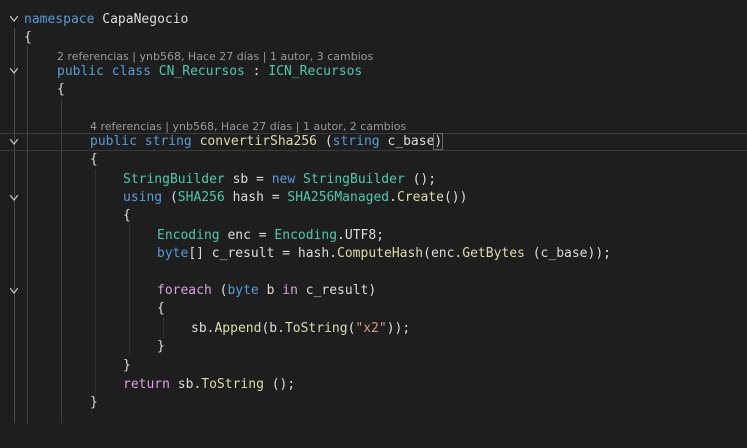 This screenshot has width=747, height=448. I want to click on code-line: foreach (byte b in c_result), so click(373, 291).